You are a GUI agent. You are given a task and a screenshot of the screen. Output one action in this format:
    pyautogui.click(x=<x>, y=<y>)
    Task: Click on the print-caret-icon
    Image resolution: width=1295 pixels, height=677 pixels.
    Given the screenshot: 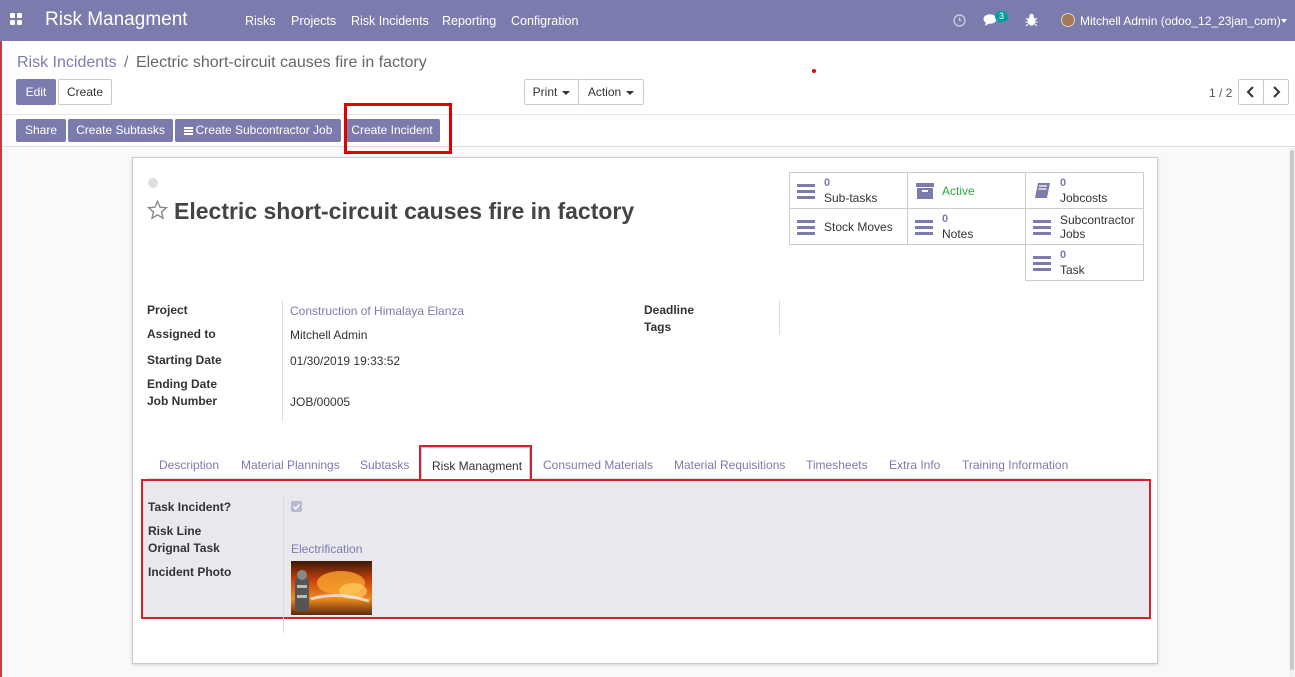 What is the action you would take?
    pyautogui.click(x=566, y=92)
    